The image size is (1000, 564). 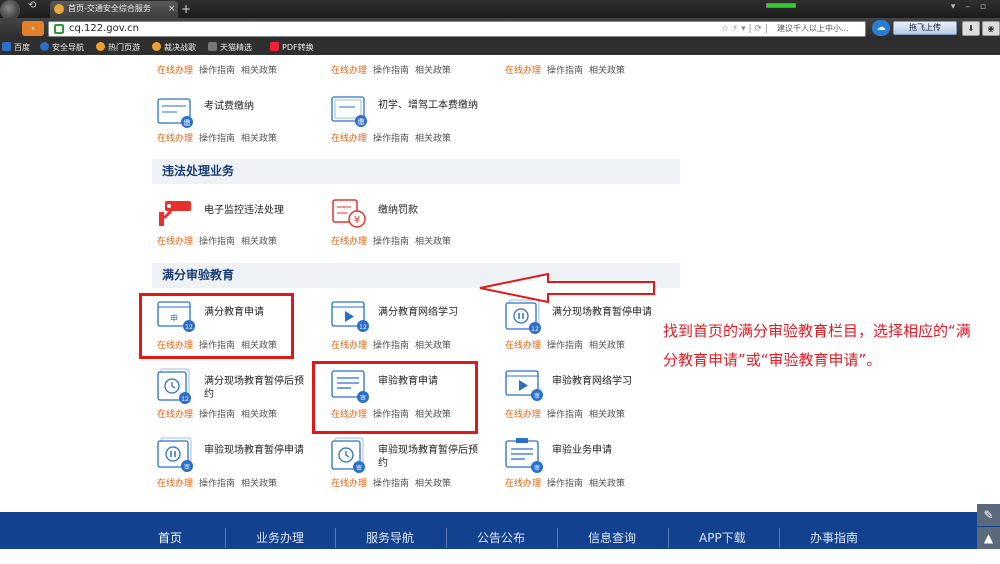 What do you see at coordinates (170, 538) in the screenshot?
I see `footer-link-home: 首页` at bounding box center [170, 538].